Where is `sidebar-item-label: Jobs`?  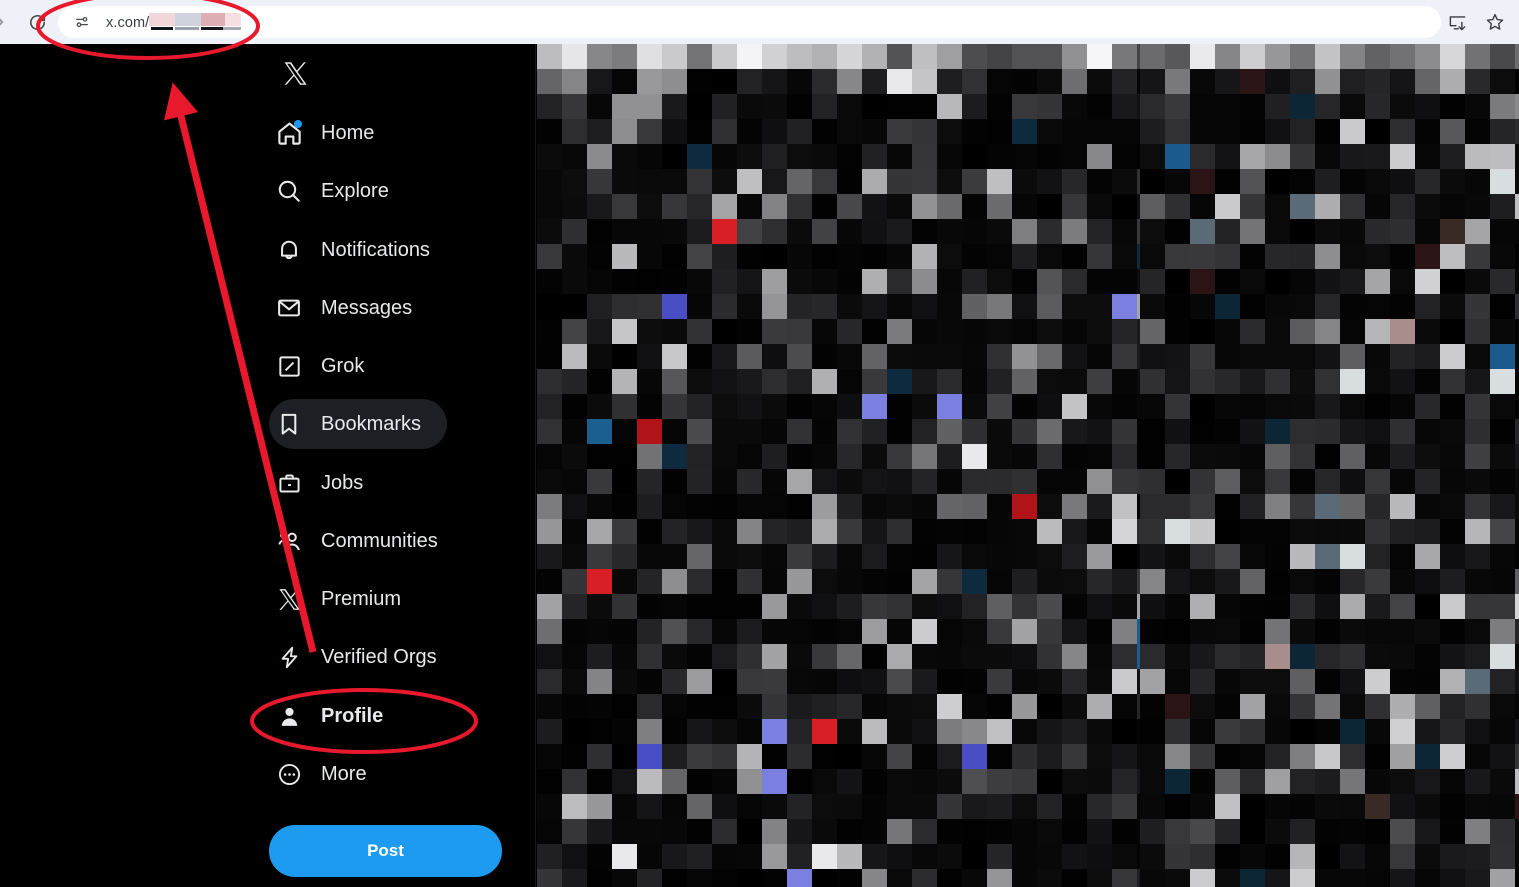 sidebar-item-label: Jobs is located at coordinates (342, 483).